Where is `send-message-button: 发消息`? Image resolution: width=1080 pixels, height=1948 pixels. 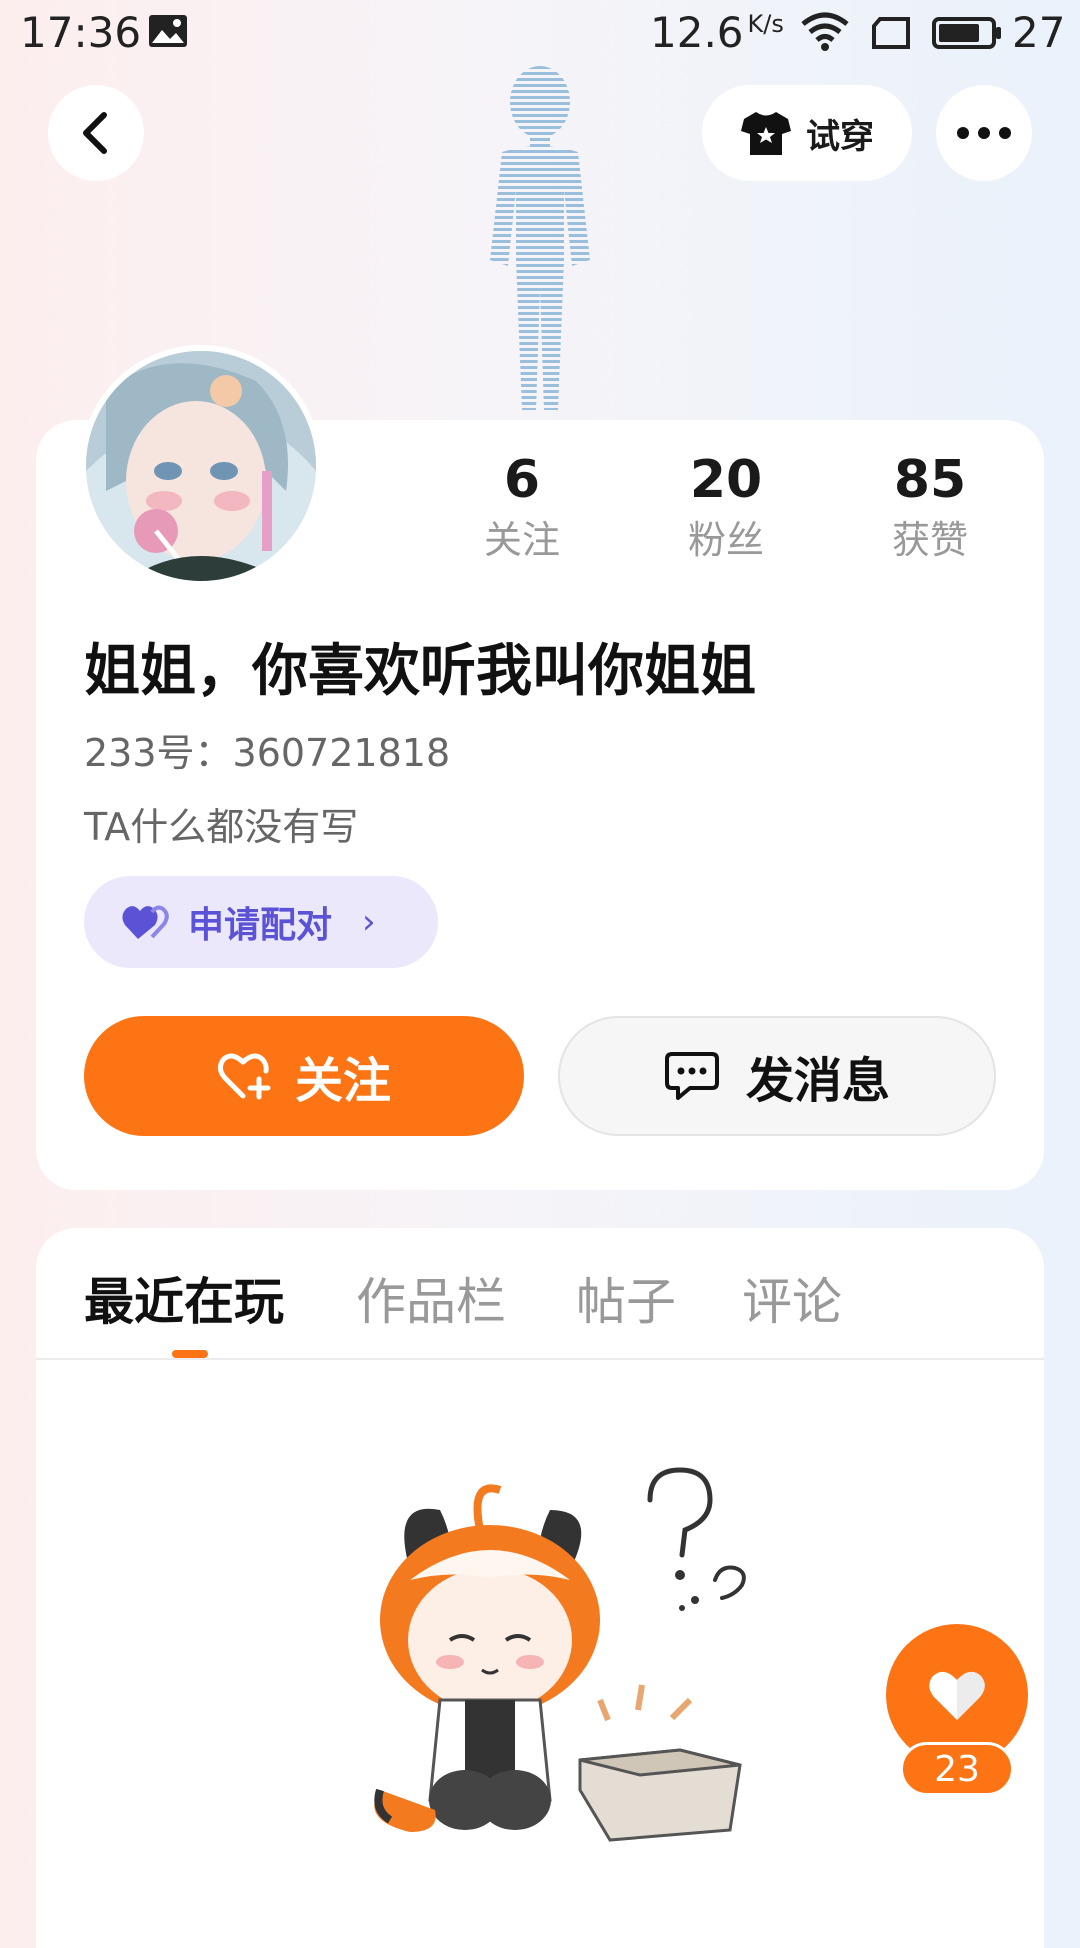
send-message-button: 发消息 is located at coordinates (777, 1076).